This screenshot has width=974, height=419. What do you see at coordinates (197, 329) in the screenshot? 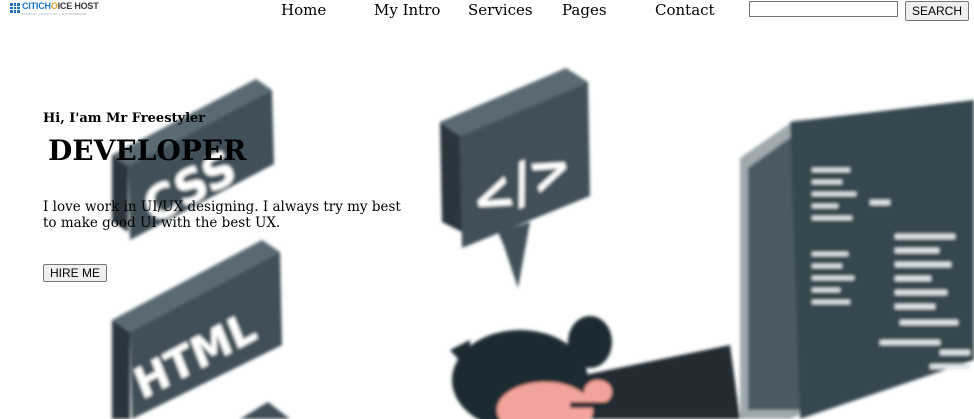
I see `html-tile-icon: HTML` at bounding box center [197, 329].